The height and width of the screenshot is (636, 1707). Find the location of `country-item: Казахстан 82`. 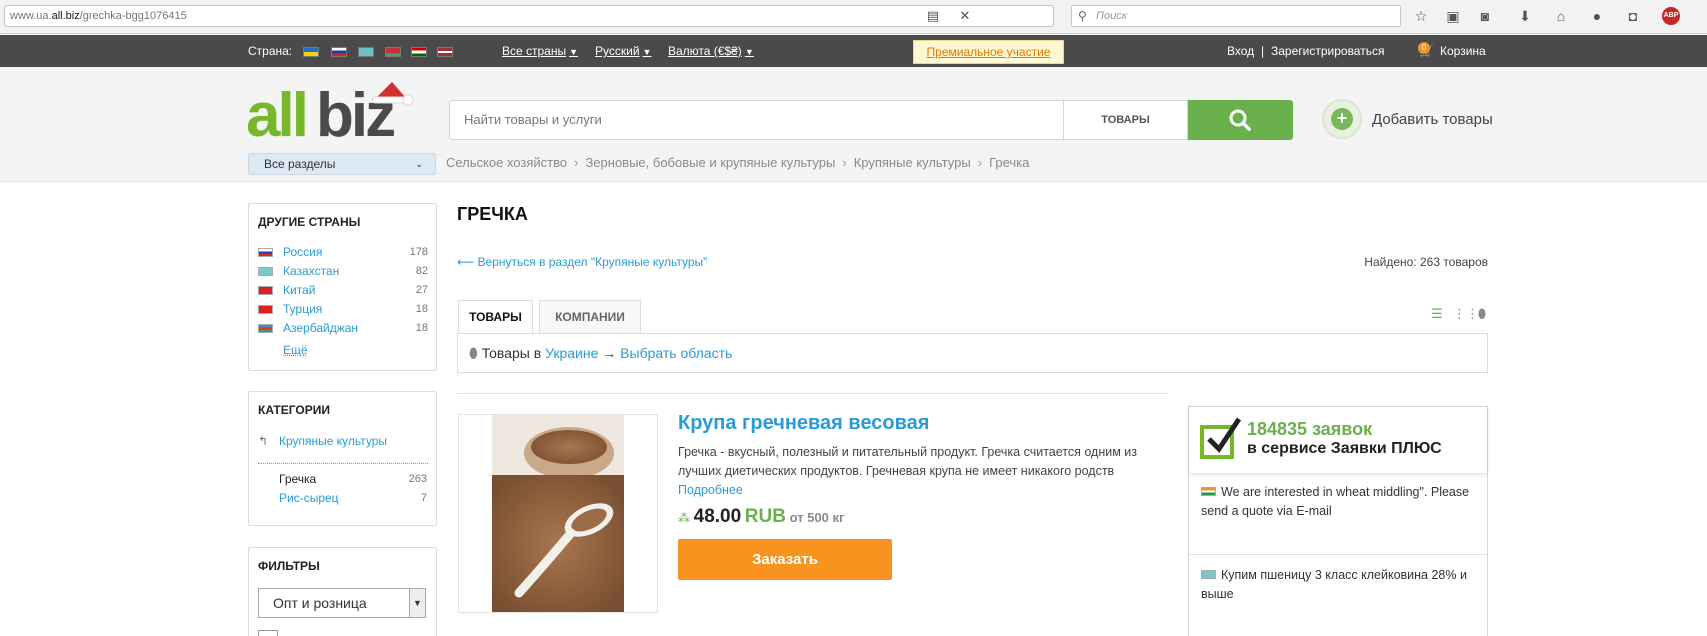

country-item: Казахстан 82 is located at coordinates (343, 272).